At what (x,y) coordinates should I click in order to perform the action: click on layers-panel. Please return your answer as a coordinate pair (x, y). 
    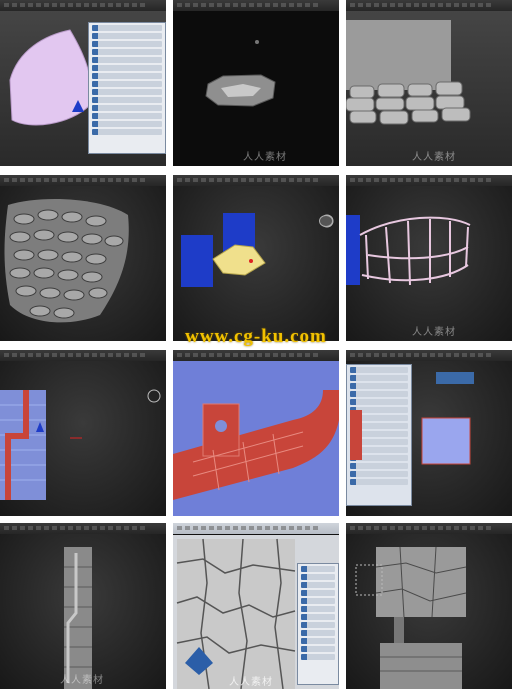
    Looking at the image, I should click on (318, 624).